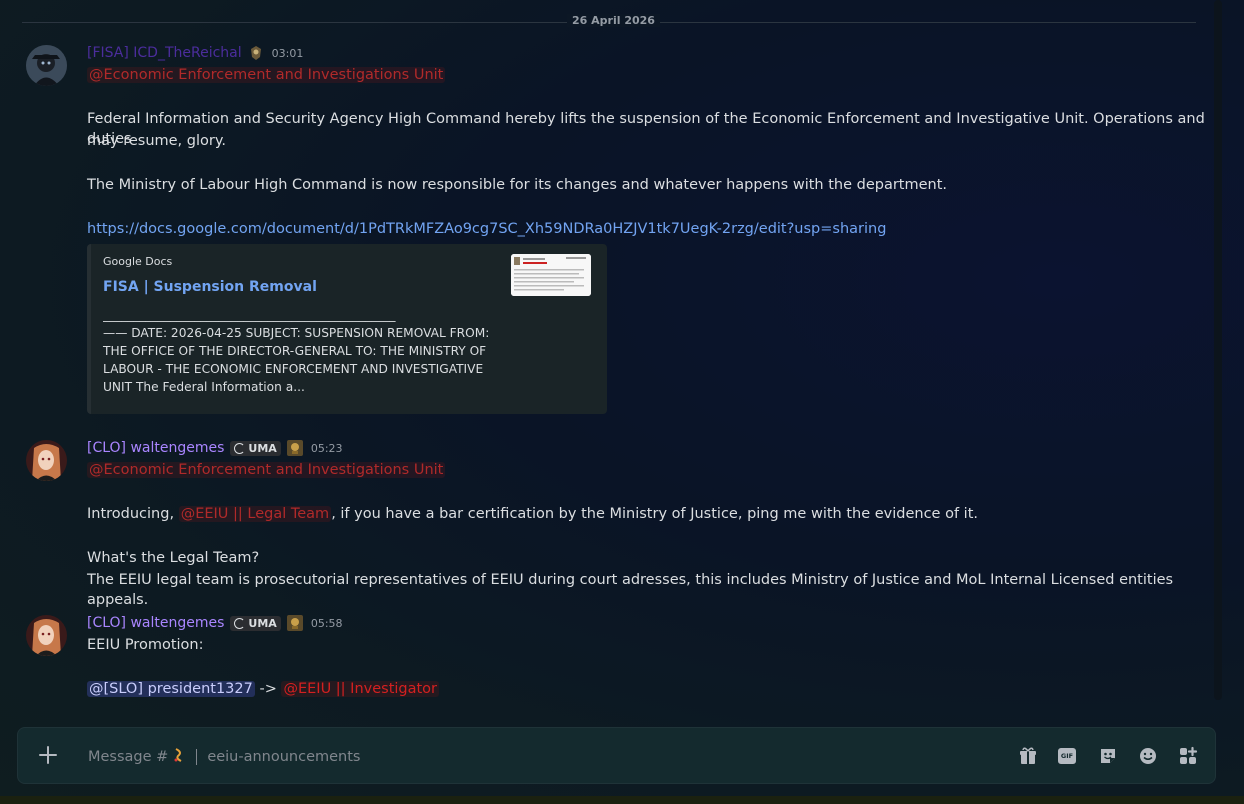 The width and height of the screenshot is (1244, 804). Describe the element at coordinates (327, 623) in the screenshot. I see `timestamp: 05:58` at that location.